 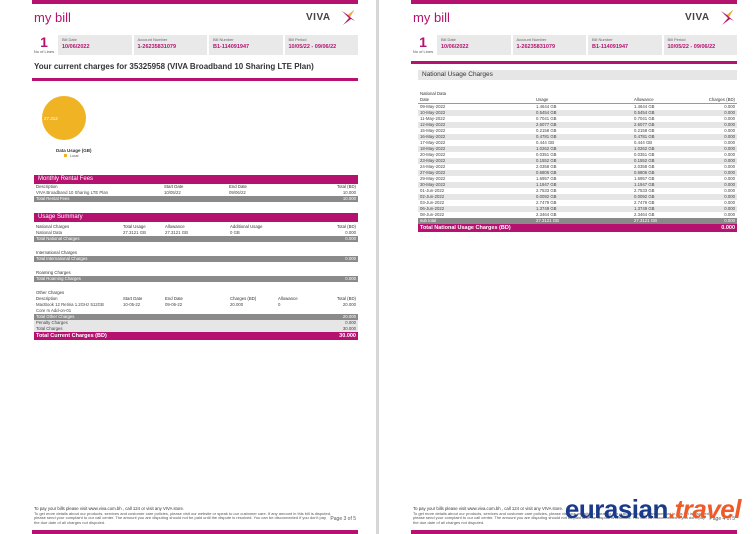 I want to click on pie-legend-local: Local, so click(x=71, y=156).